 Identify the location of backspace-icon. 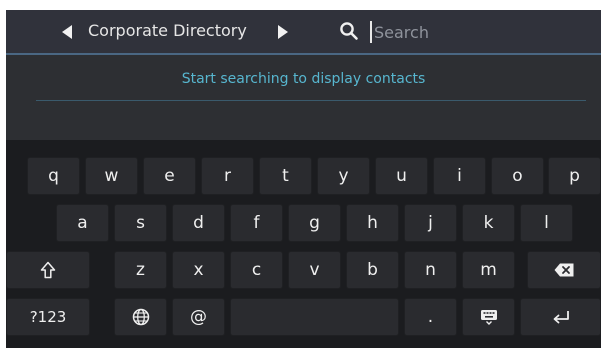
(564, 270).